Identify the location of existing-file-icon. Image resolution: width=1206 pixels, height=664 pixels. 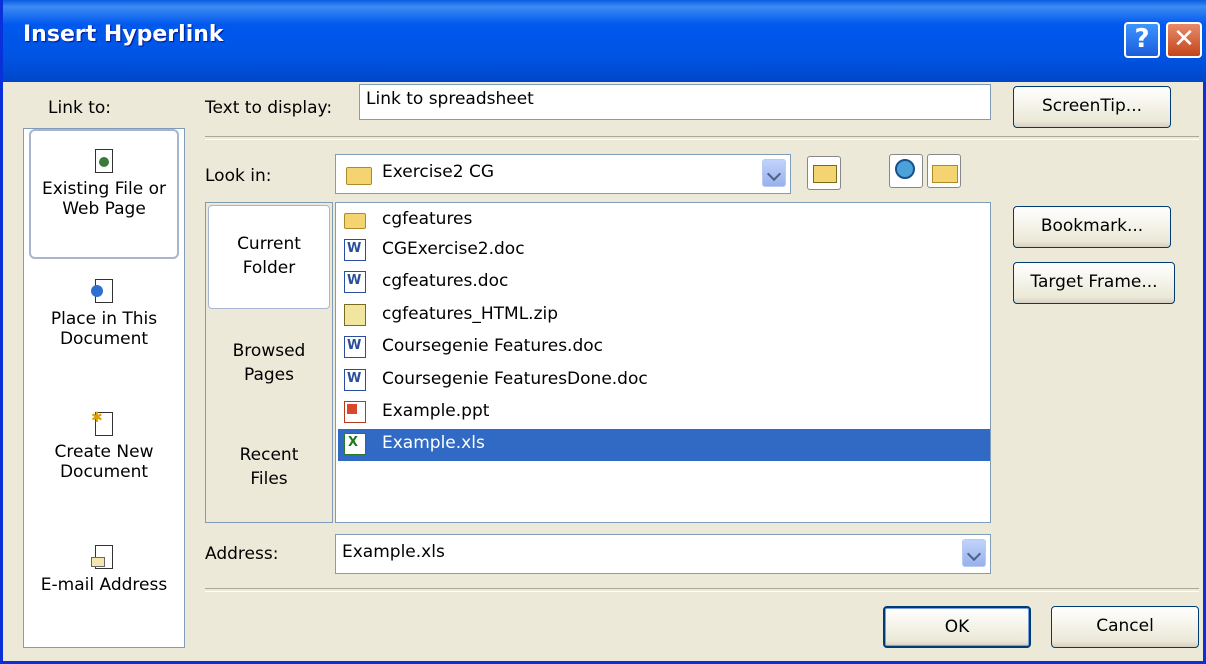
(104, 162).